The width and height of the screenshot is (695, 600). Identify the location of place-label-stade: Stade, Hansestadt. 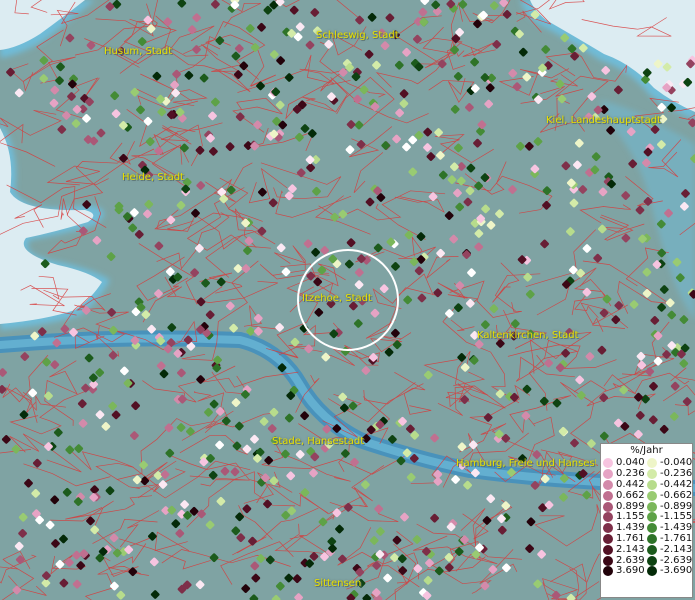
(318, 441).